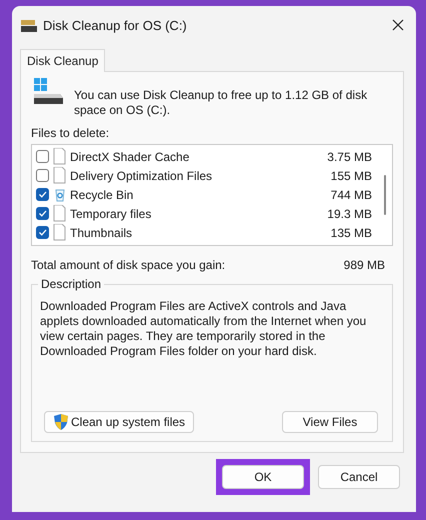 This screenshot has height=520, width=426. Describe the element at coordinates (102, 233) in the screenshot. I see `file-name: Thumbnails` at that location.